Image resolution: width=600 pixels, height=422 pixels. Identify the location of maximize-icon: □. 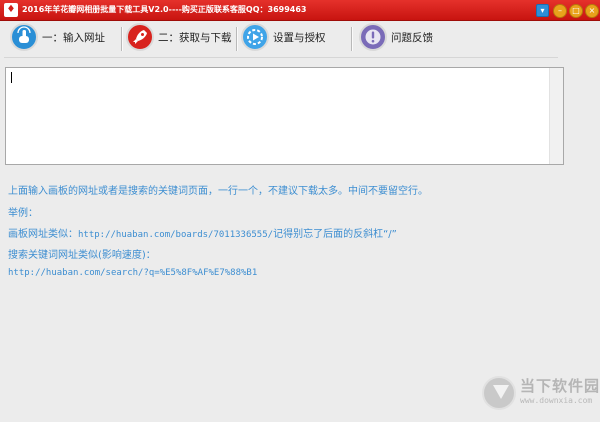
(576, 11).